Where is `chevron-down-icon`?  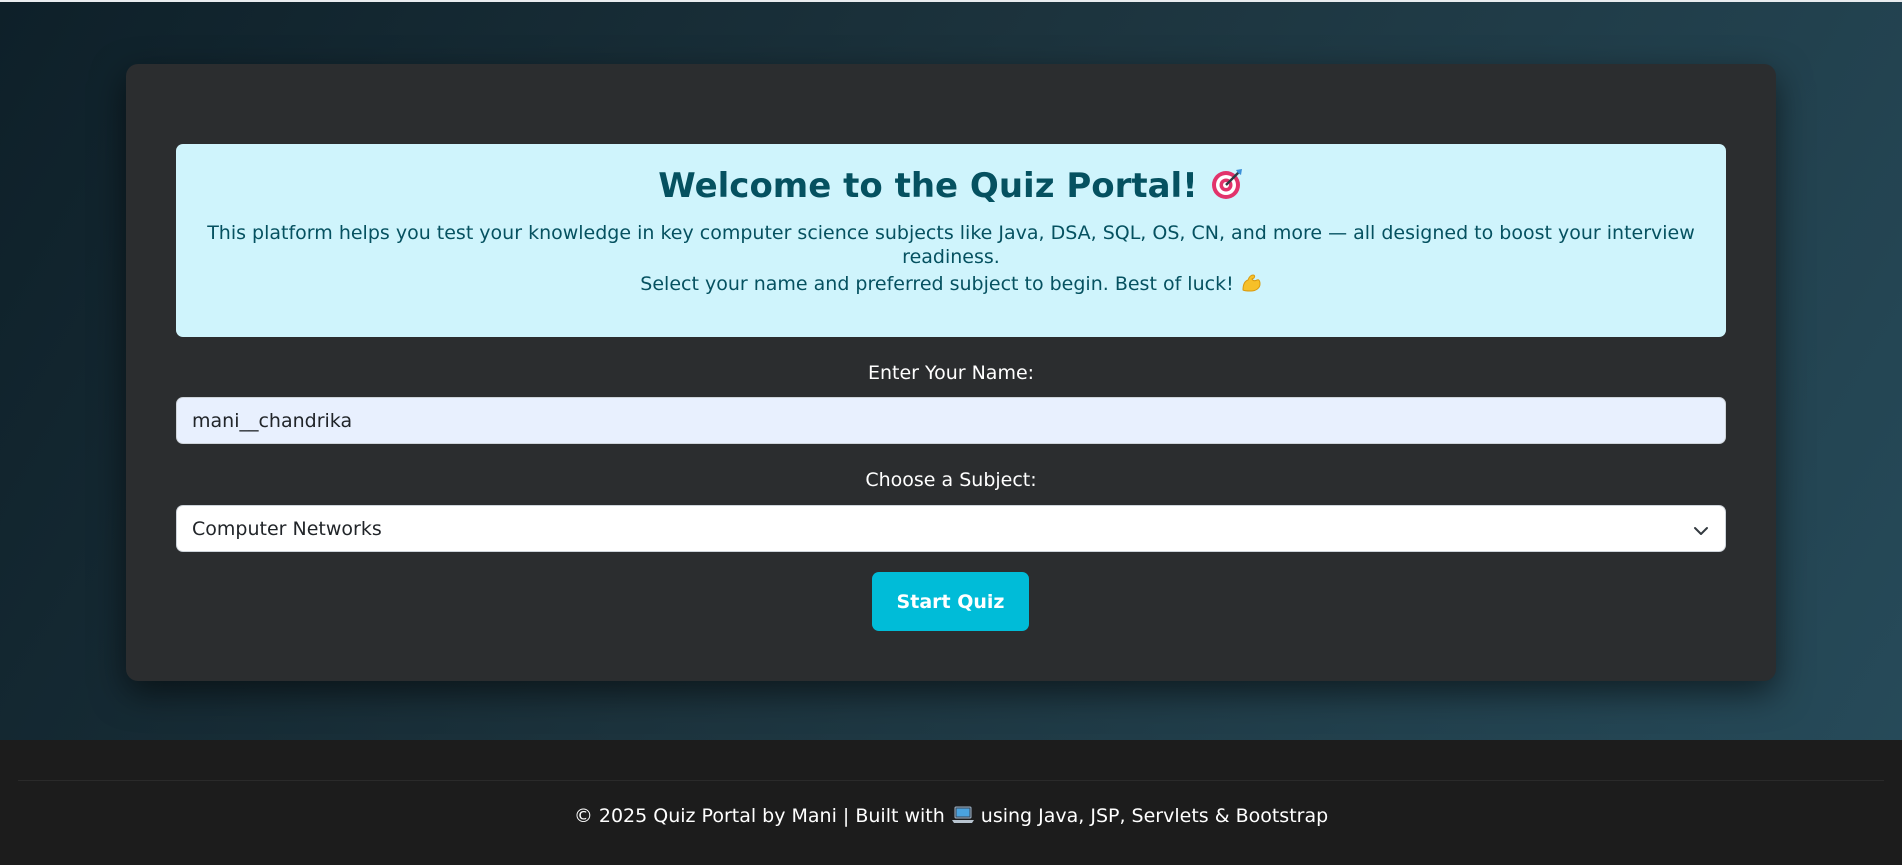
chevron-down-icon is located at coordinates (1701, 533).